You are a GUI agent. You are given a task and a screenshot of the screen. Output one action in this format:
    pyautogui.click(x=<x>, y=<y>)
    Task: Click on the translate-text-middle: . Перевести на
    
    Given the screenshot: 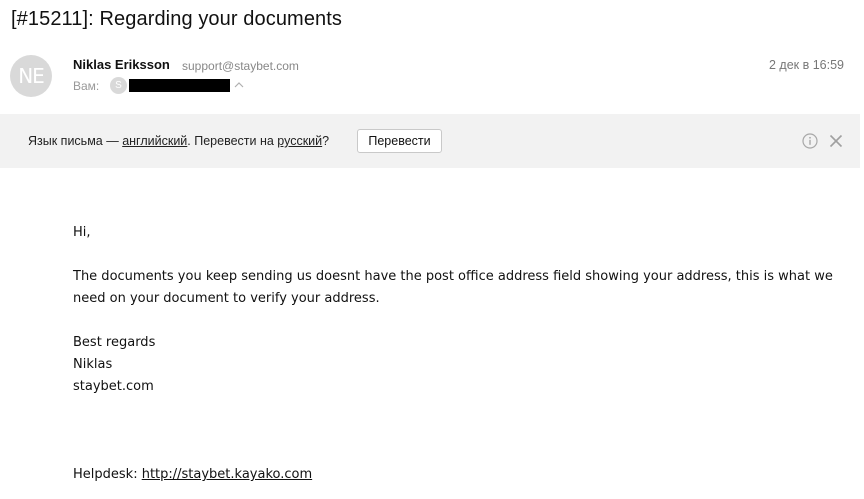 What is the action you would take?
    pyautogui.click(x=232, y=141)
    